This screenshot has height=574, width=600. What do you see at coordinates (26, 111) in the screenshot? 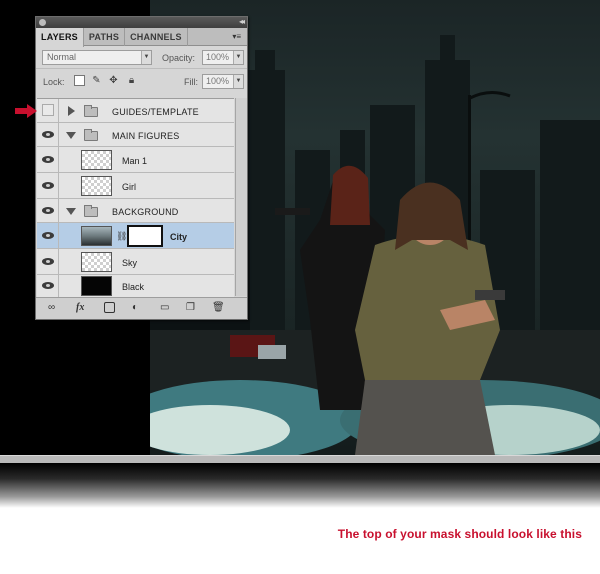
I see `red-arrow-icon` at bounding box center [26, 111].